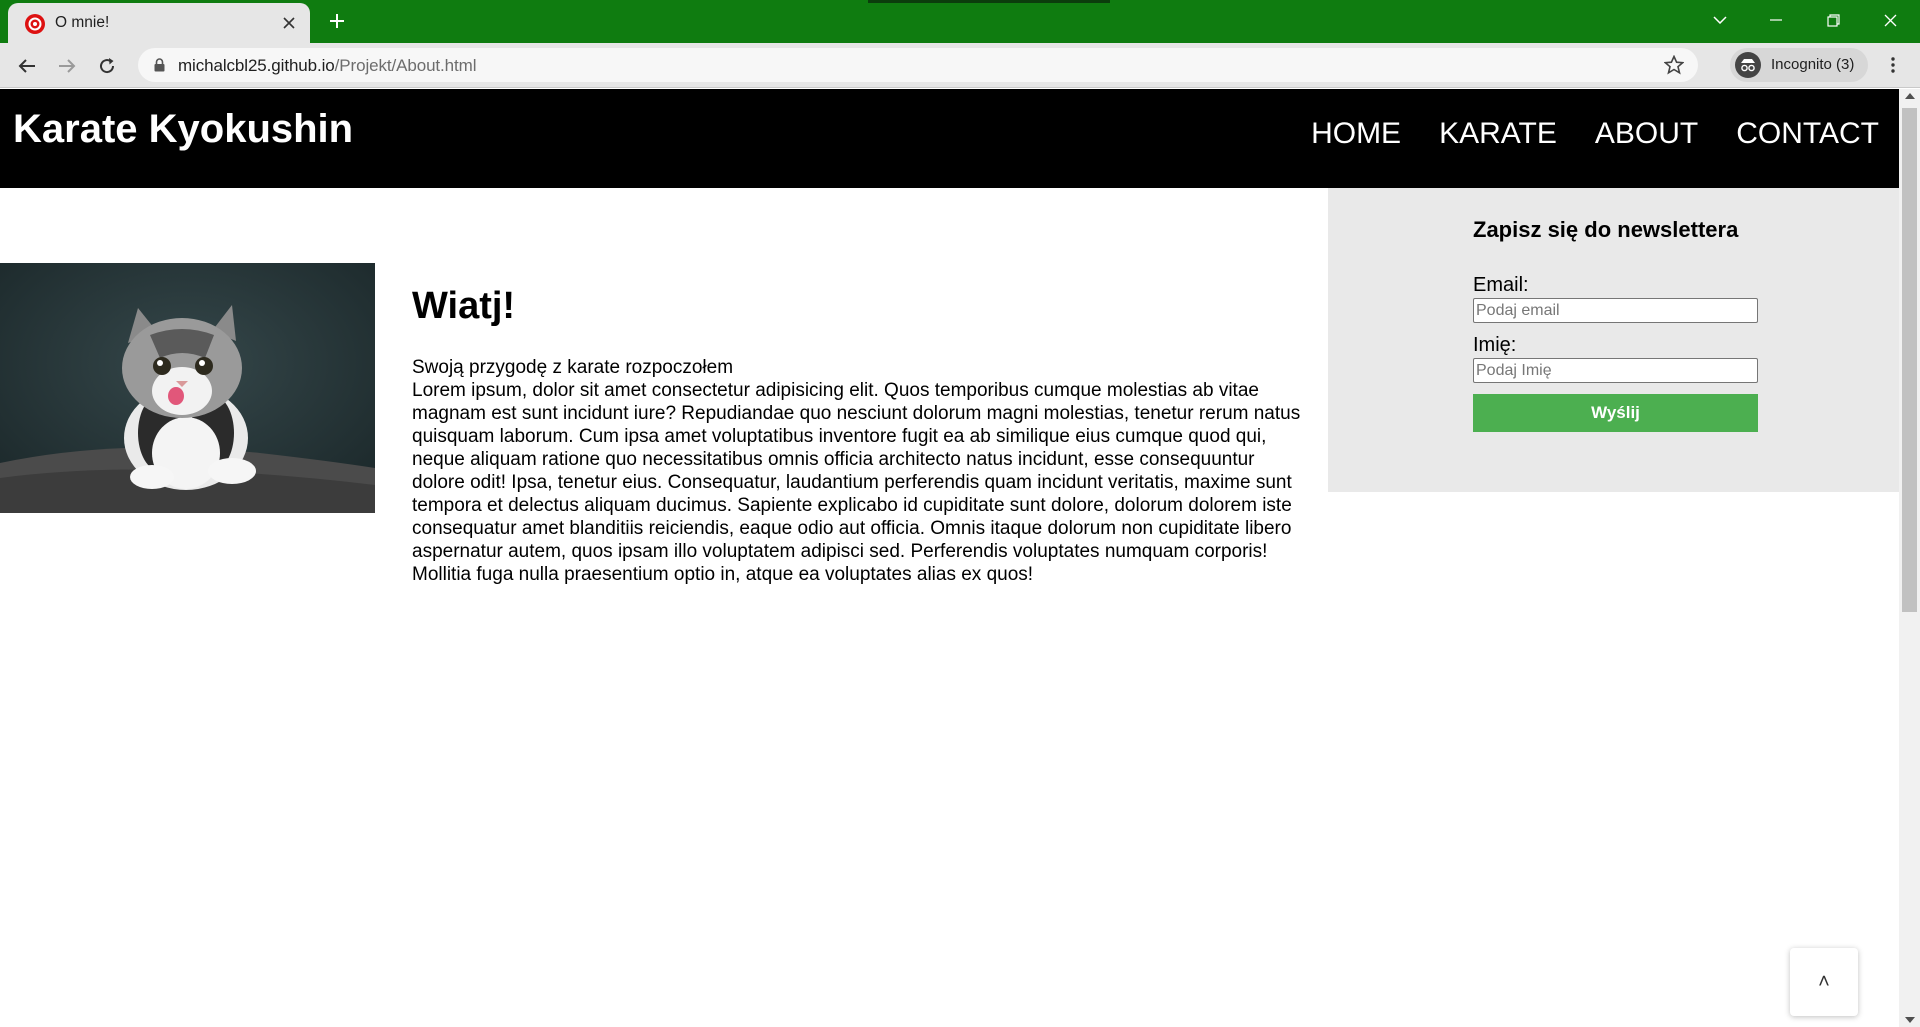 This screenshot has height=1027, width=1920. What do you see at coordinates (289, 23) in the screenshot?
I see `close-icon` at bounding box center [289, 23].